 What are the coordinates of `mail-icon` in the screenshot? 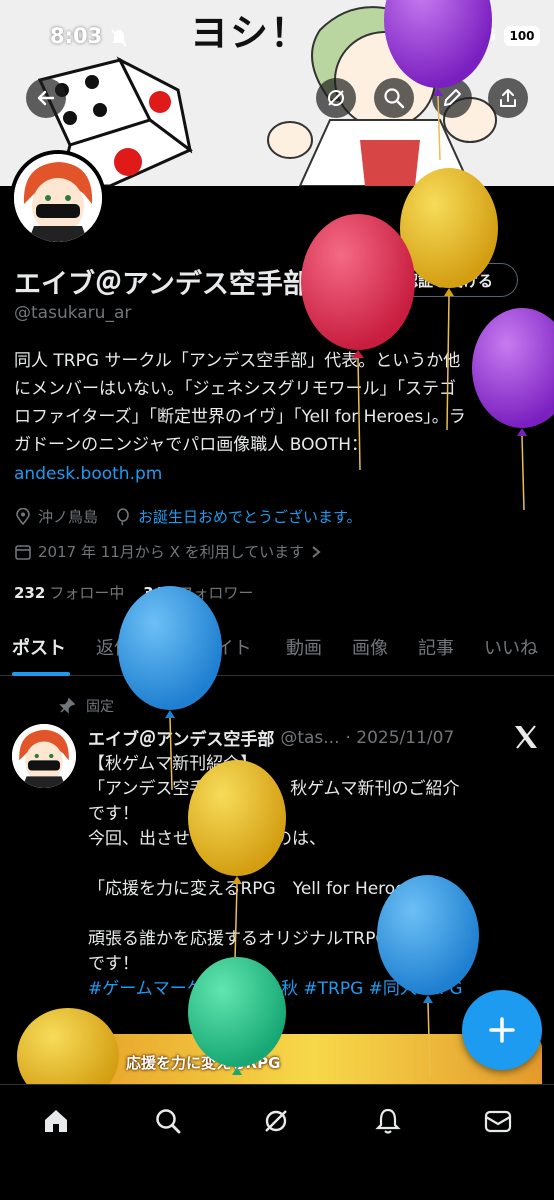 It's located at (498, 1121).